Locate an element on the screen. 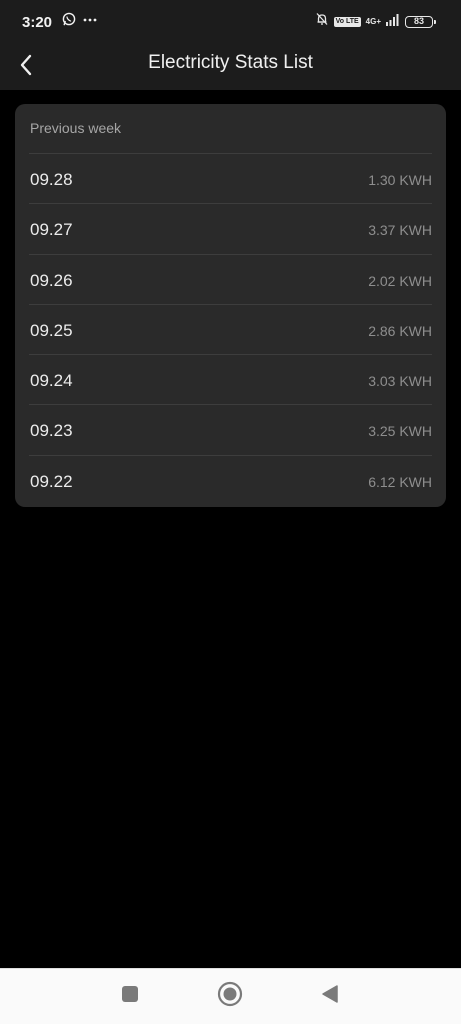 The width and height of the screenshot is (461, 1024). home-button is located at coordinates (230, 996).